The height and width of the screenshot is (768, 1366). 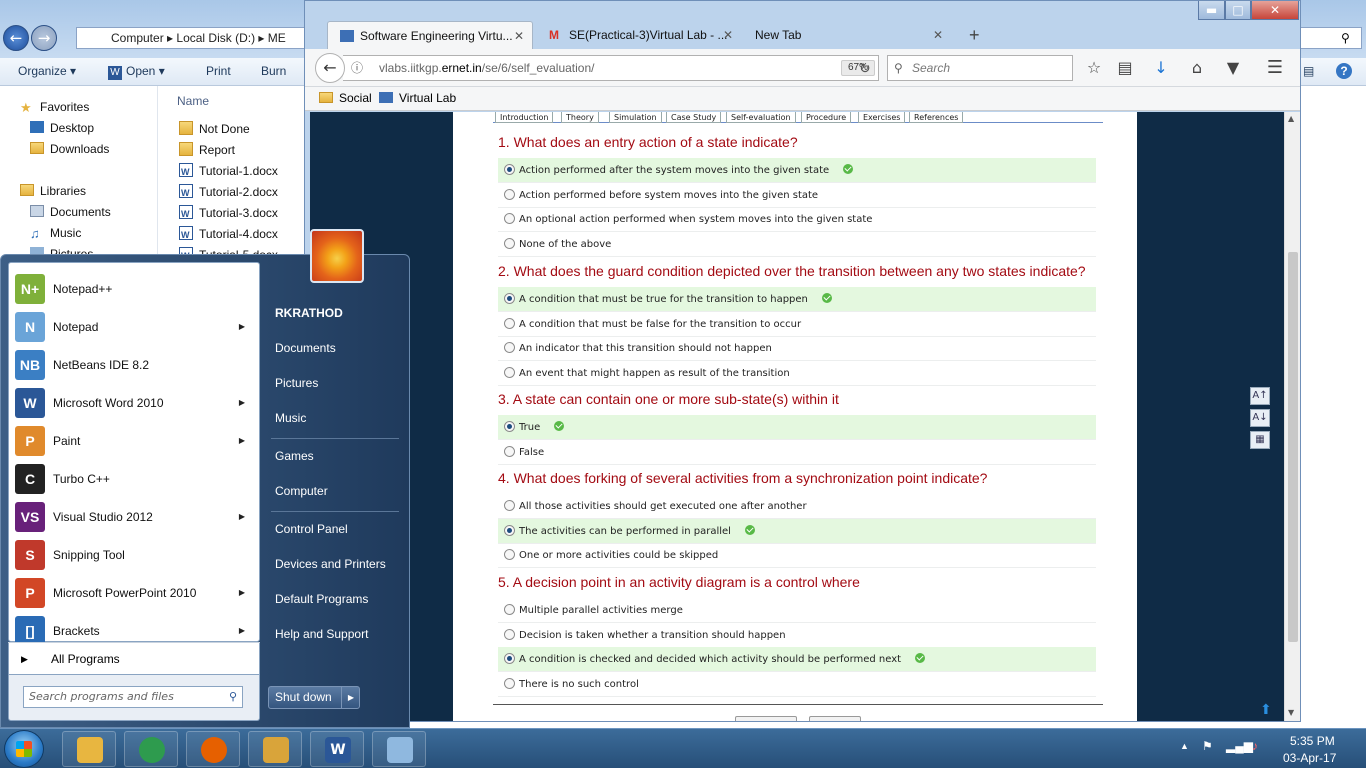 What do you see at coordinates (207, 150) in the screenshot?
I see `file-item: Report` at bounding box center [207, 150].